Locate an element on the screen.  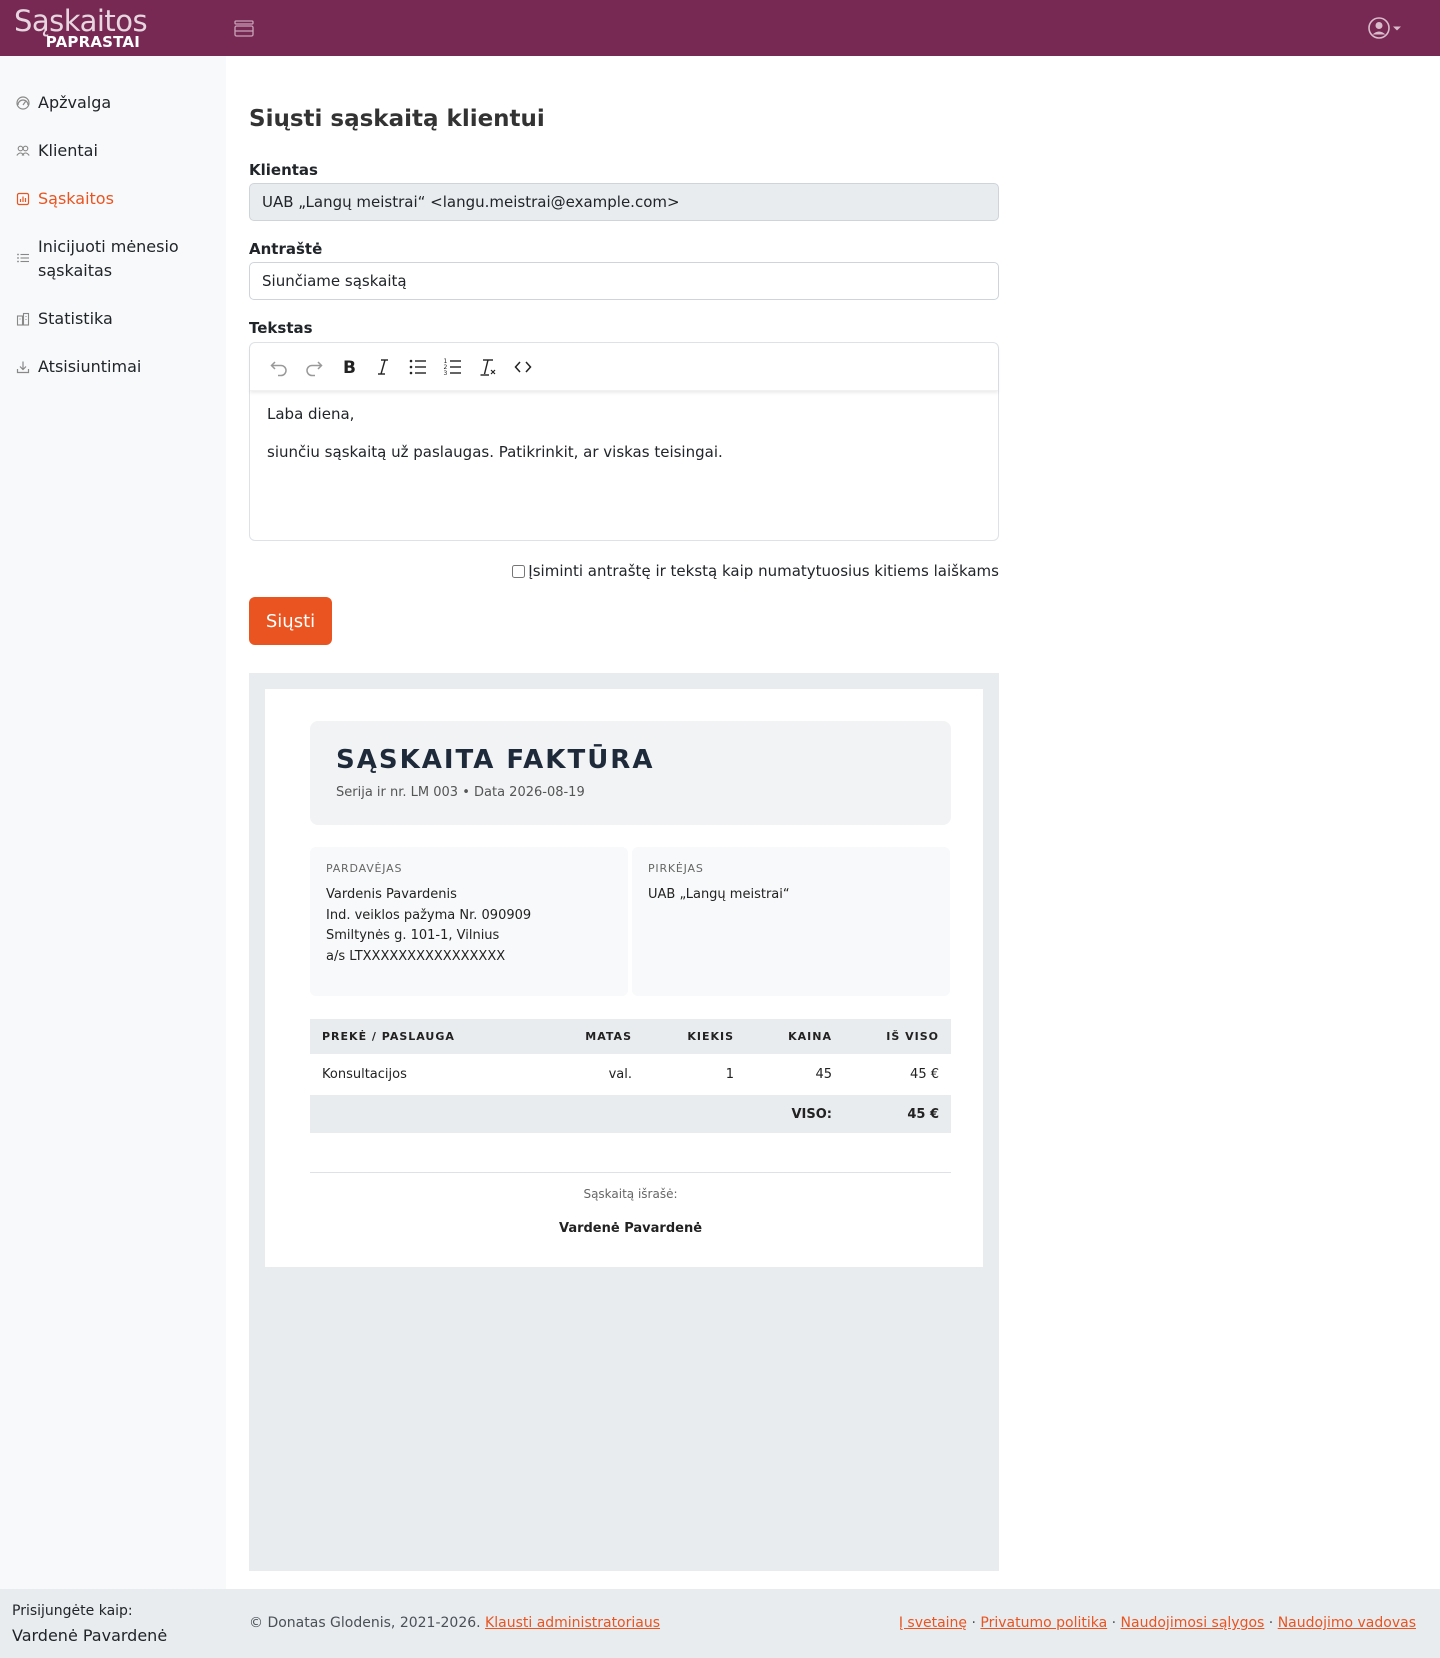
redo-icon is located at coordinates (314, 367).